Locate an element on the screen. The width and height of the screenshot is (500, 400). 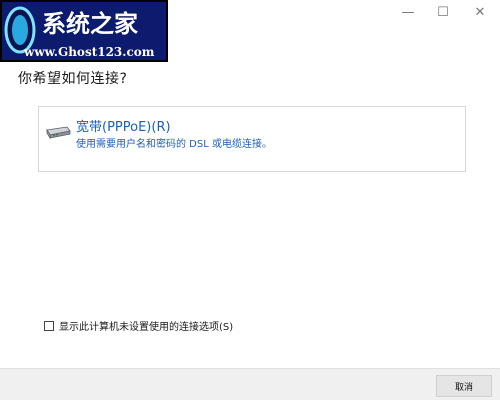
option-broadband-pppoe: 宽带(PPPoE)(R) 使用需要用户名和密码的 DSL 或电缆连接。 is located at coordinates (252, 139).